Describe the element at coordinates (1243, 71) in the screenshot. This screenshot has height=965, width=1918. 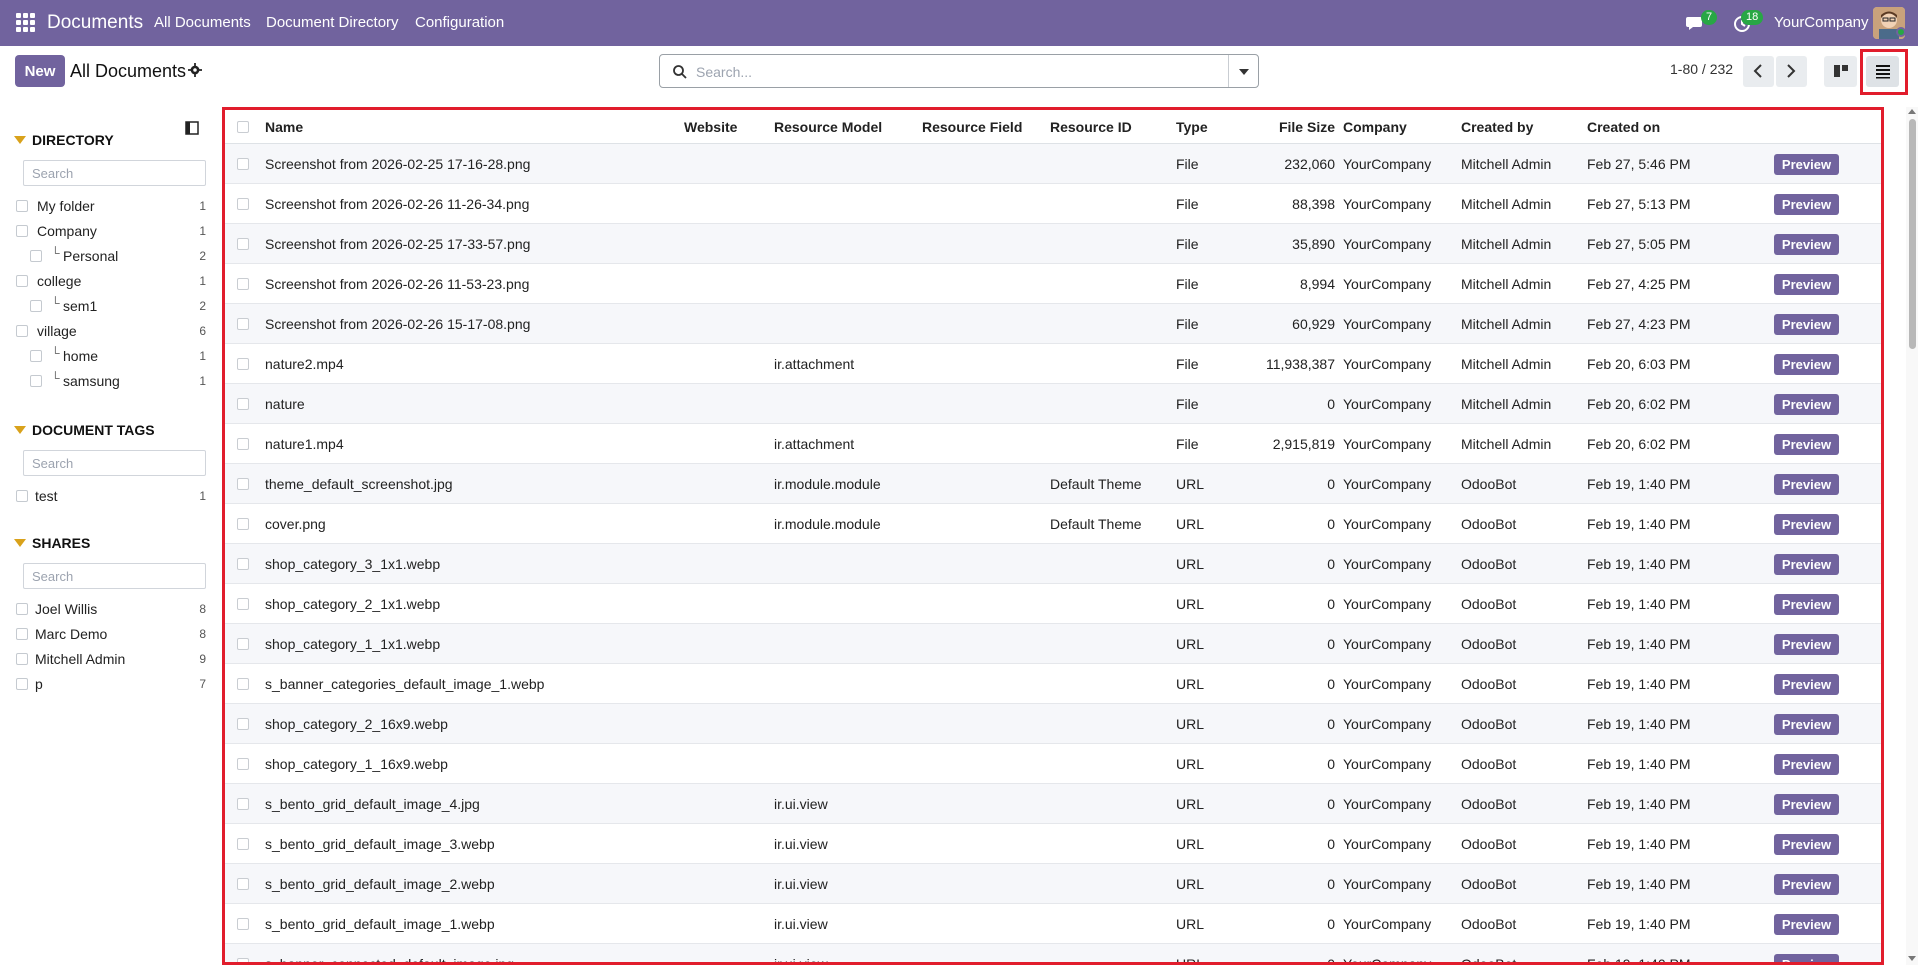
I see `search-options-toggle` at that location.